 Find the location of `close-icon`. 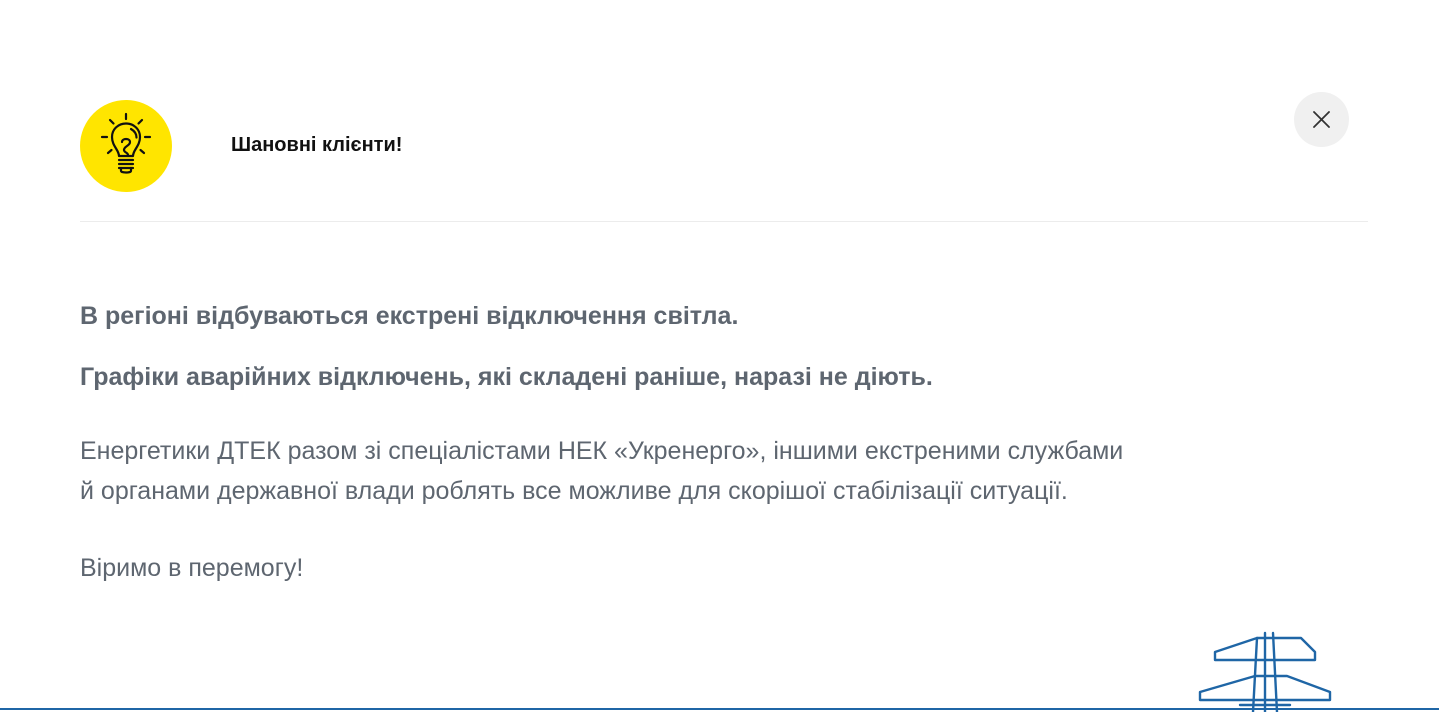

close-icon is located at coordinates (1321, 119).